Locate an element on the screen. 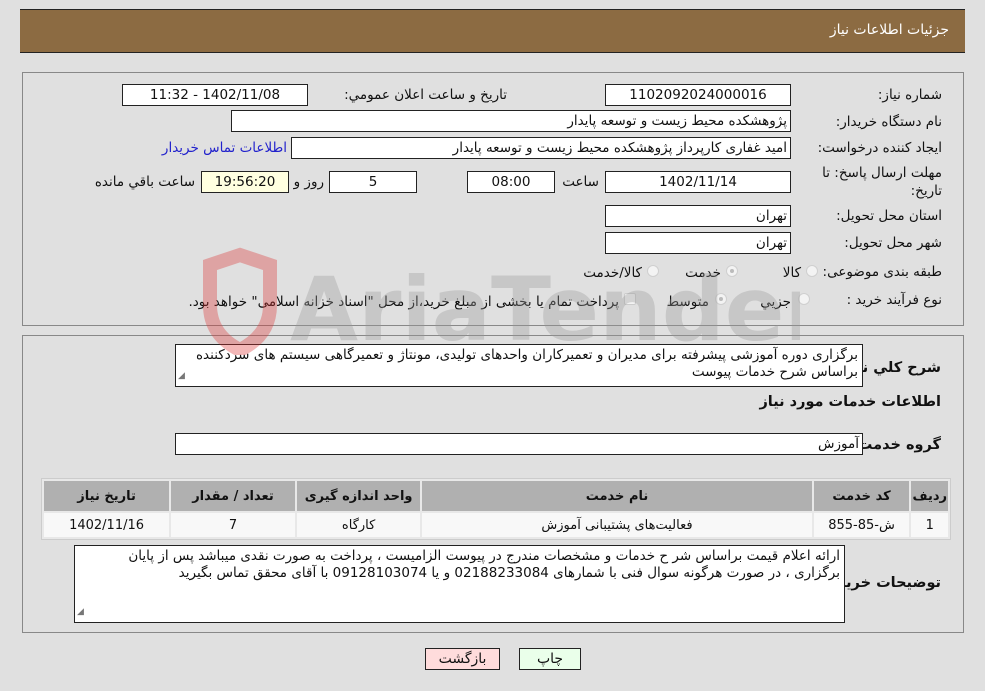 This screenshot has width=985, height=691. page-title: جزئیات اطلاعات نیاز is located at coordinates (889, 30).